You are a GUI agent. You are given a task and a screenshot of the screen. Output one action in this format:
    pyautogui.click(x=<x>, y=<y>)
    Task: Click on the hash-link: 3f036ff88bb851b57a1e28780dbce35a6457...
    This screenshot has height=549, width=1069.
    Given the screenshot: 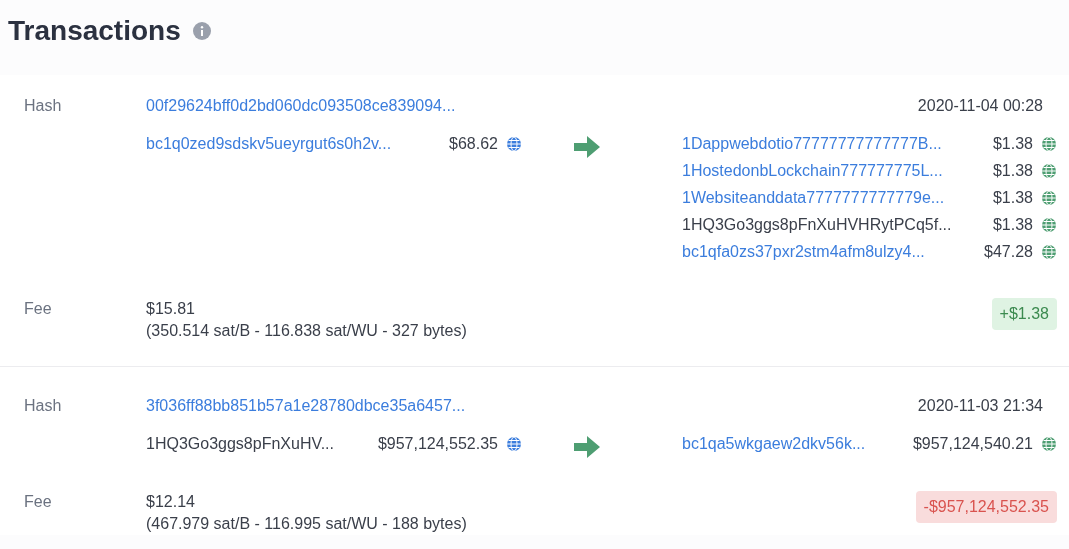 What is the action you would take?
    pyautogui.click(x=306, y=406)
    